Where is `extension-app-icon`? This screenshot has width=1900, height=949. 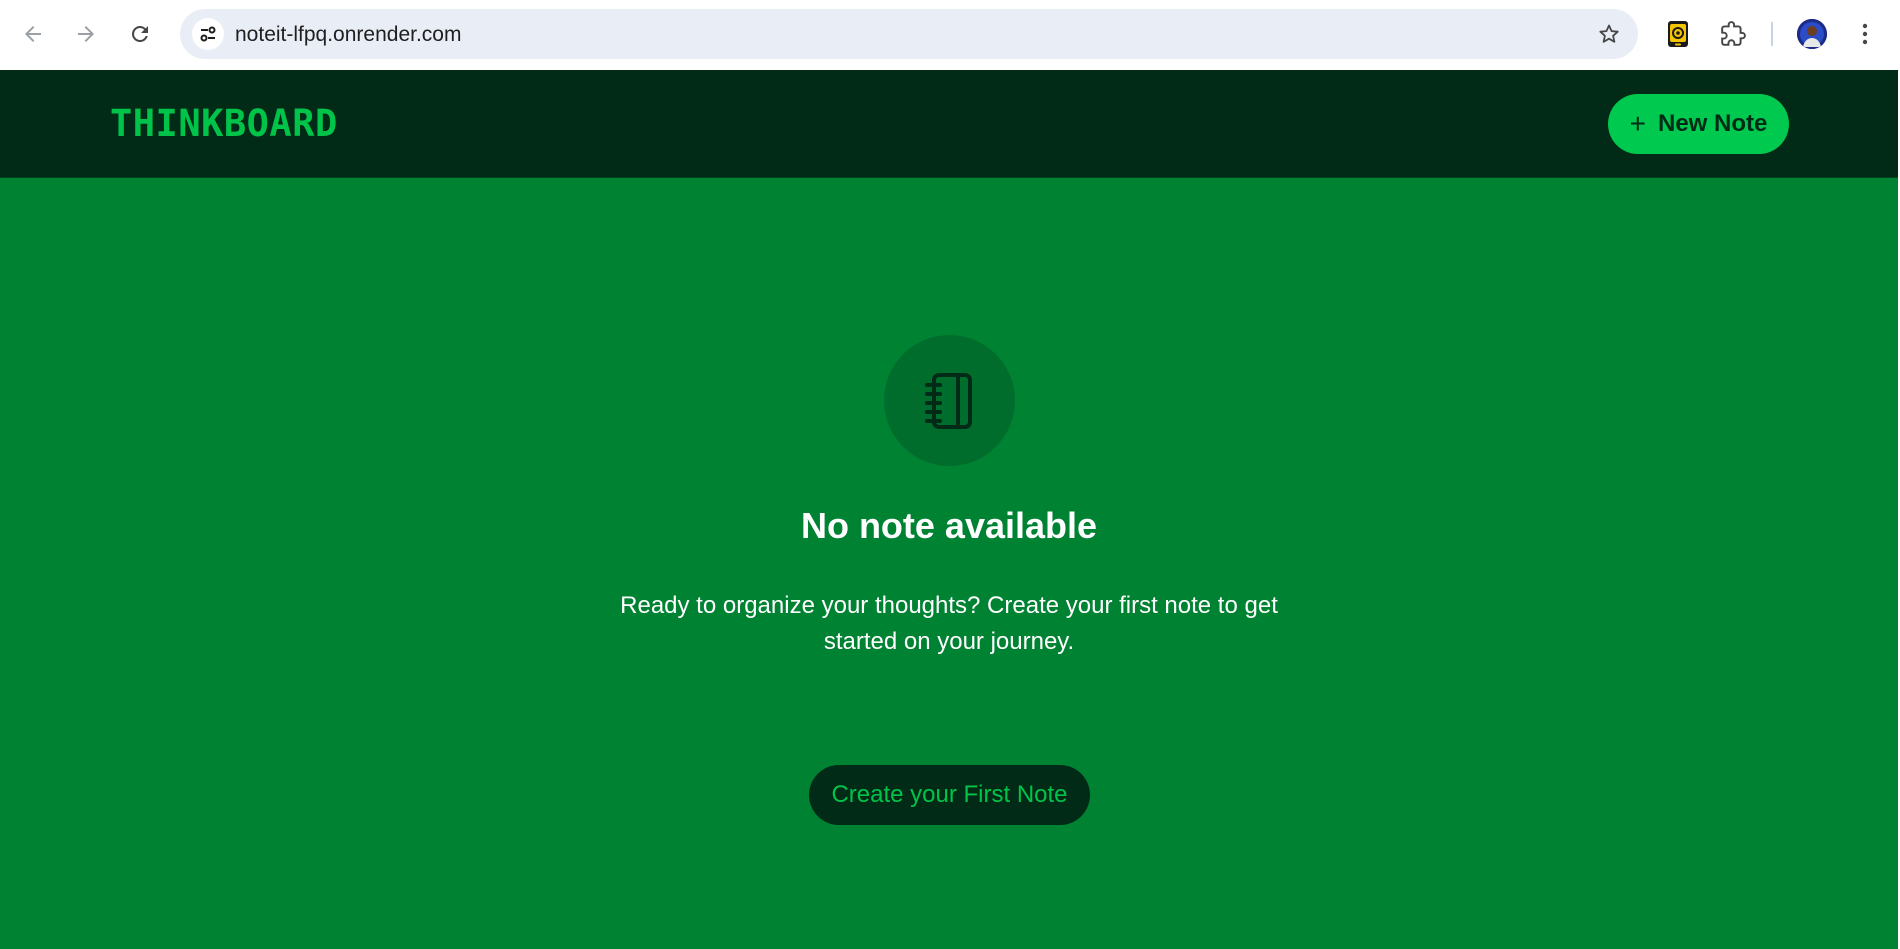
extension-app-icon is located at coordinates (1678, 34).